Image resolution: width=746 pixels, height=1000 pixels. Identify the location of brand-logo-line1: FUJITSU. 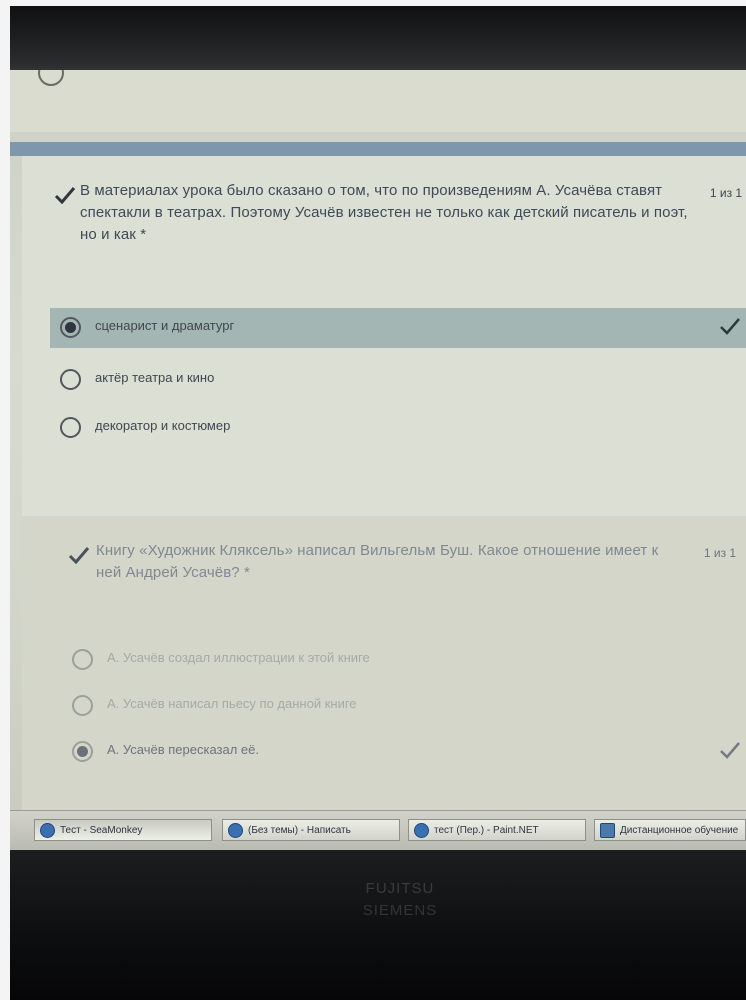
(400, 888).